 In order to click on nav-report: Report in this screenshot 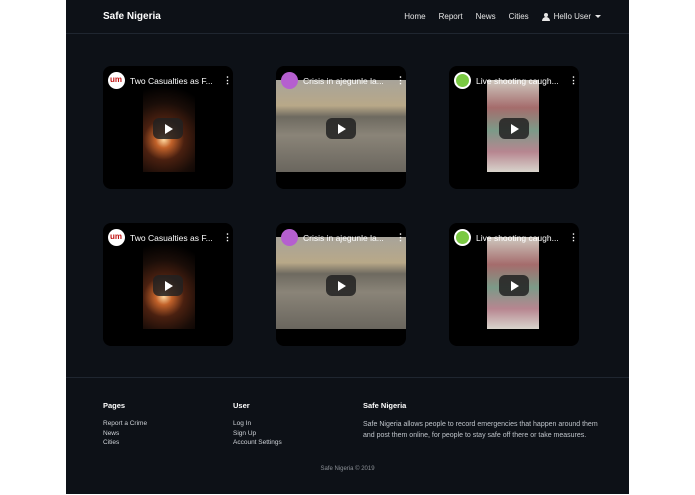, I will do `click(451, 16)`.